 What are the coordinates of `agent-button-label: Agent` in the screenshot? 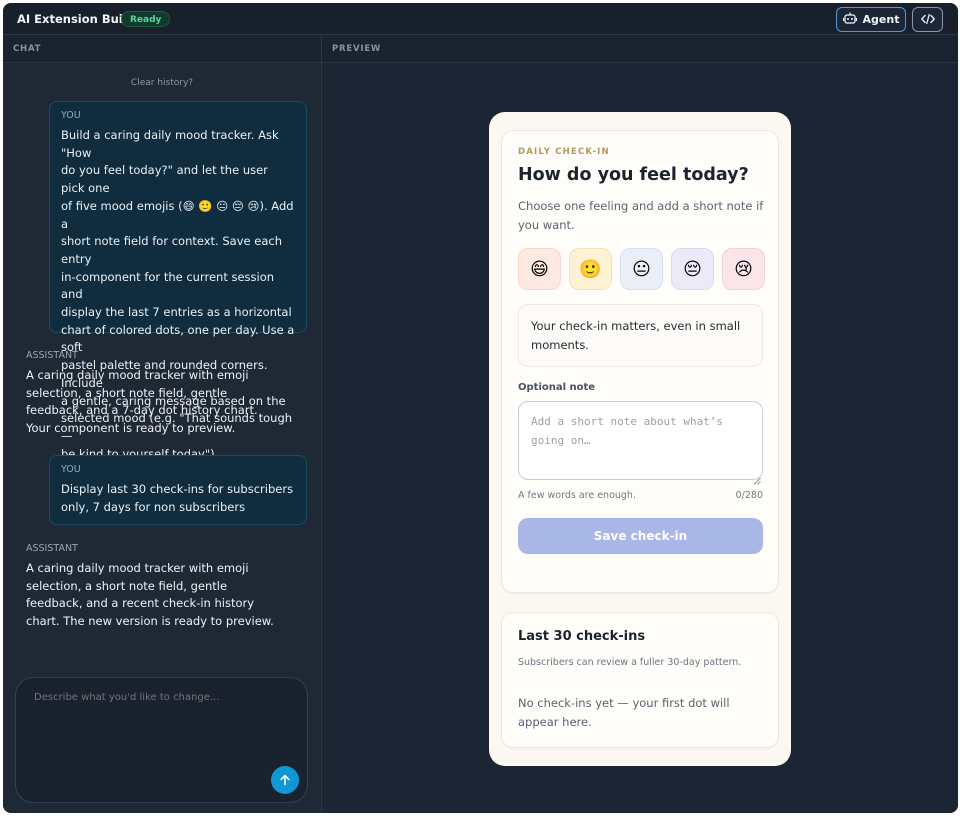 It's located at (881, 19).